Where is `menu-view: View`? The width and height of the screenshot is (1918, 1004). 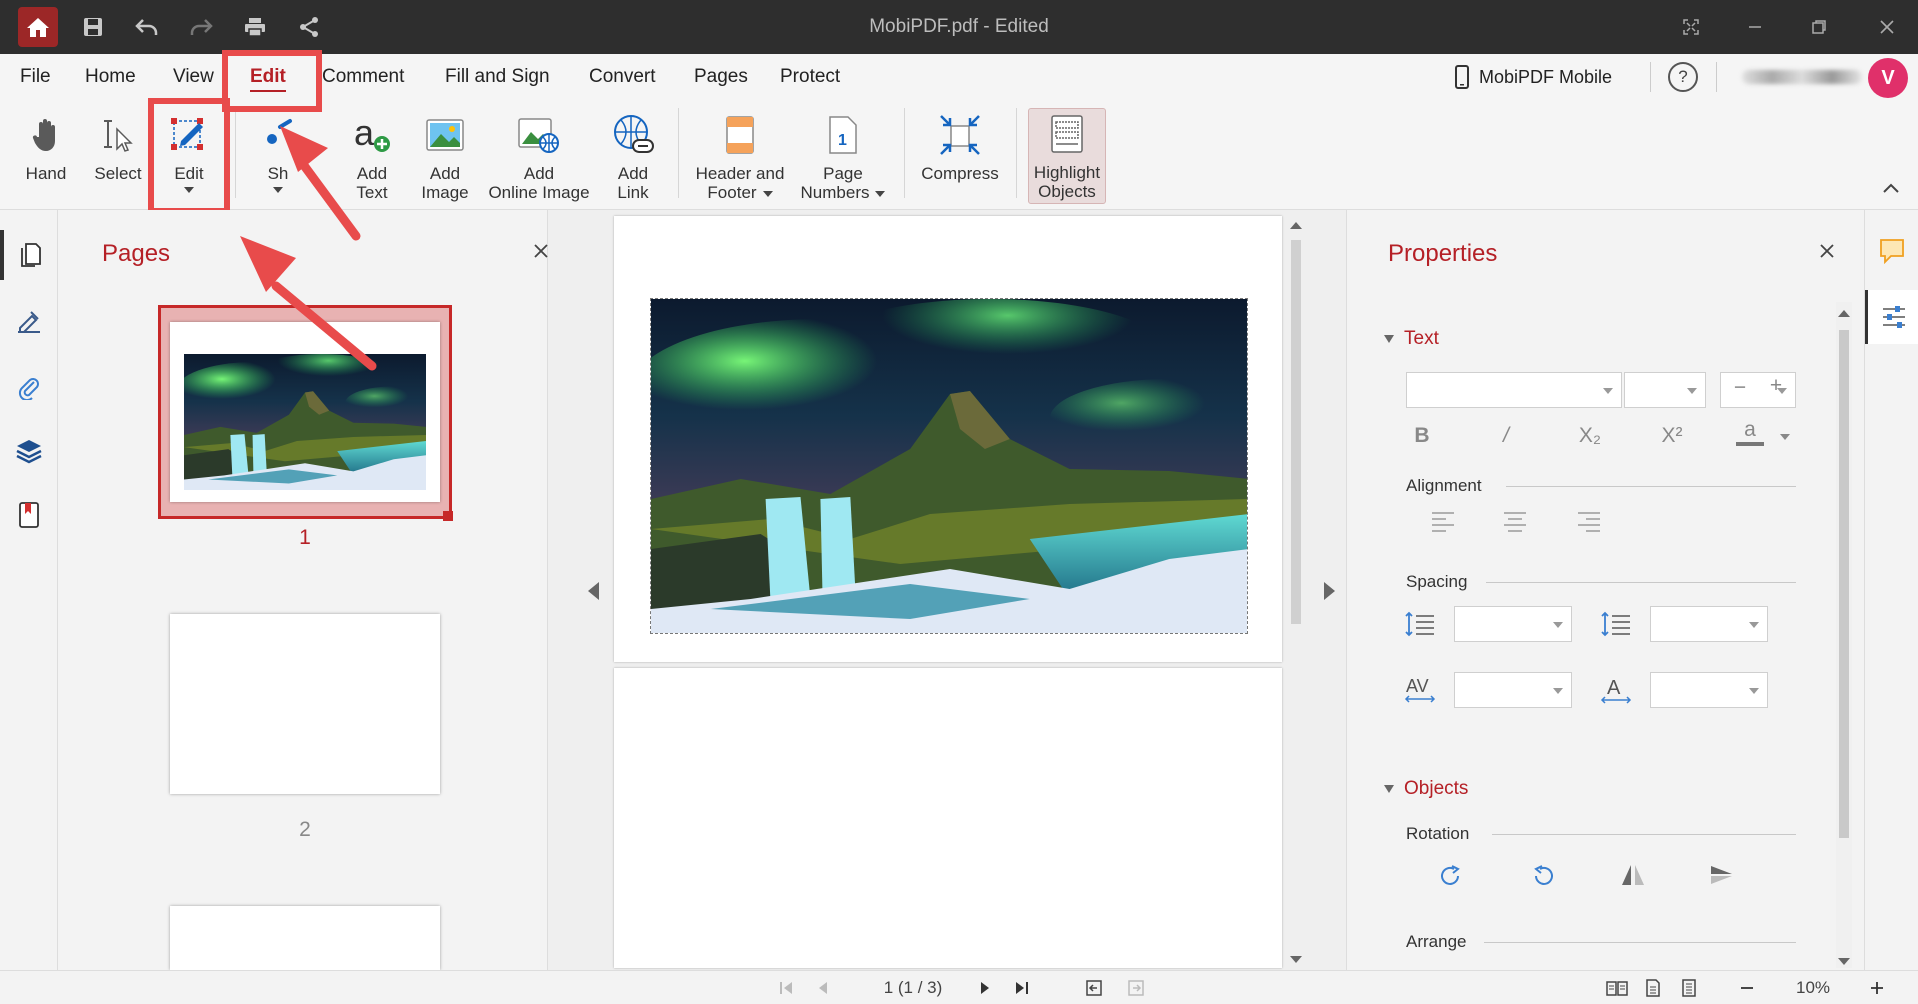
menu-view: View is located at coordinates (193, 77).